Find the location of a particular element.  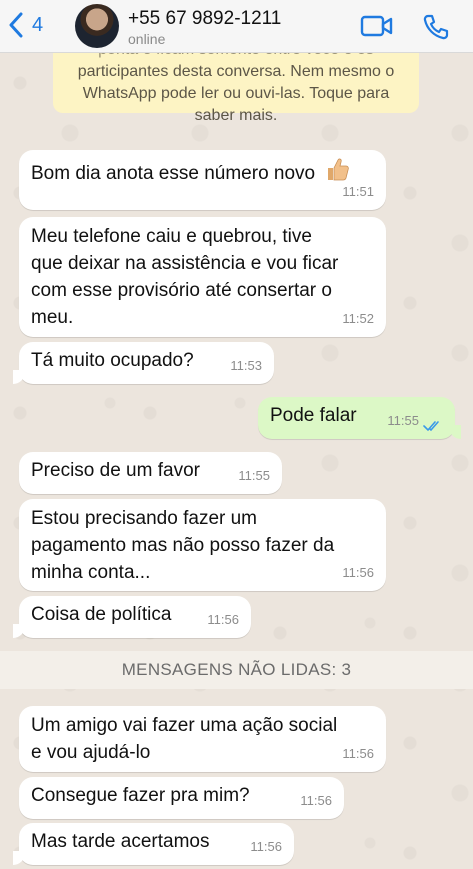

message-text: Coisa de política is located at coordinates (101, 614).